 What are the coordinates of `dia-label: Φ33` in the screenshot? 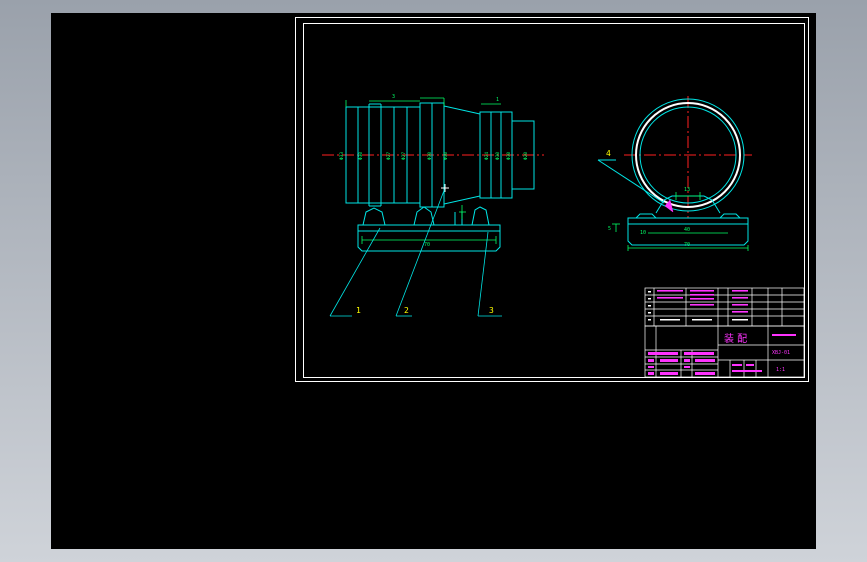 It's located at (342, 156).